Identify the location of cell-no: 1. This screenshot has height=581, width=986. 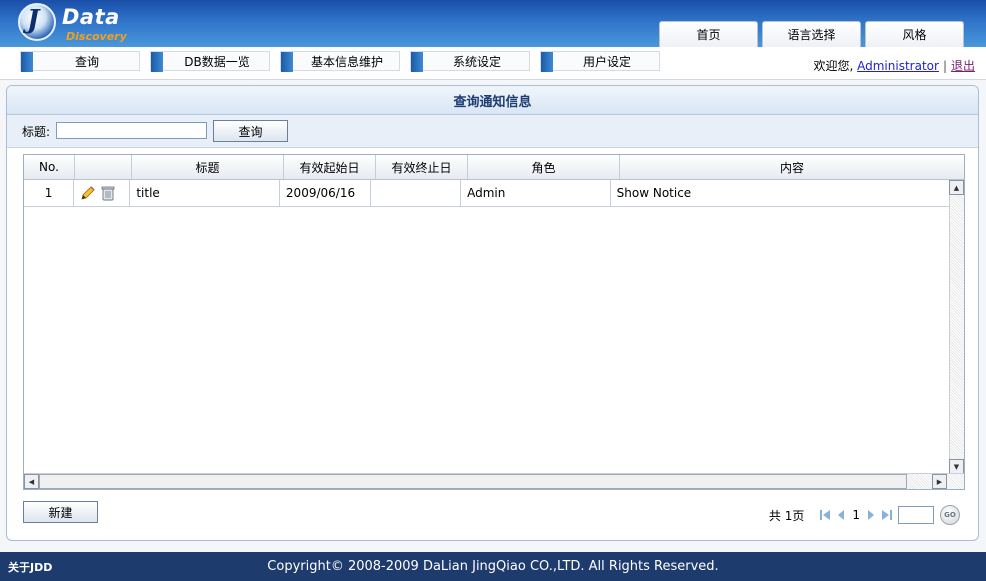
(49, 193).